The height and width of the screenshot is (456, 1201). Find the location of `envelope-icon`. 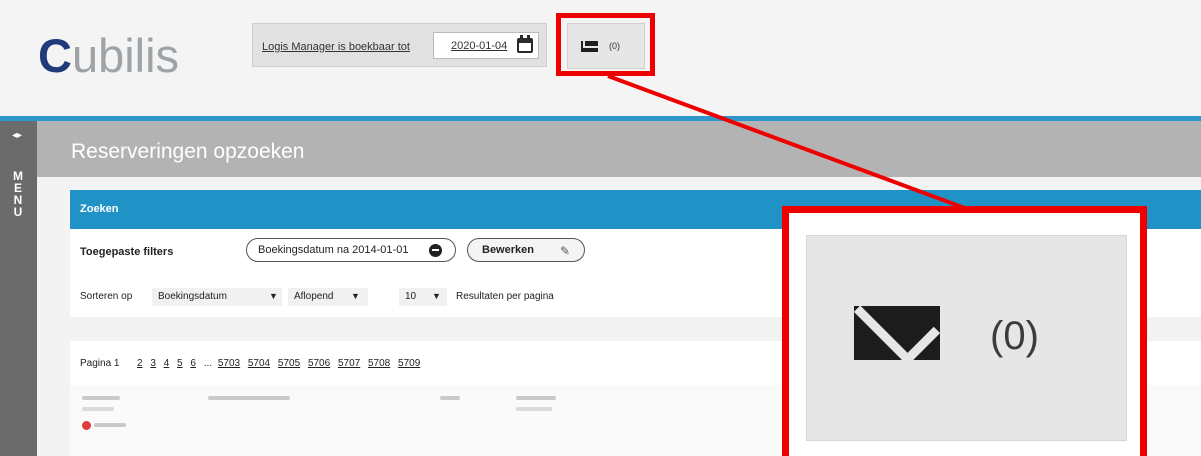

envelope-icon is located at coordinates (897, 333).